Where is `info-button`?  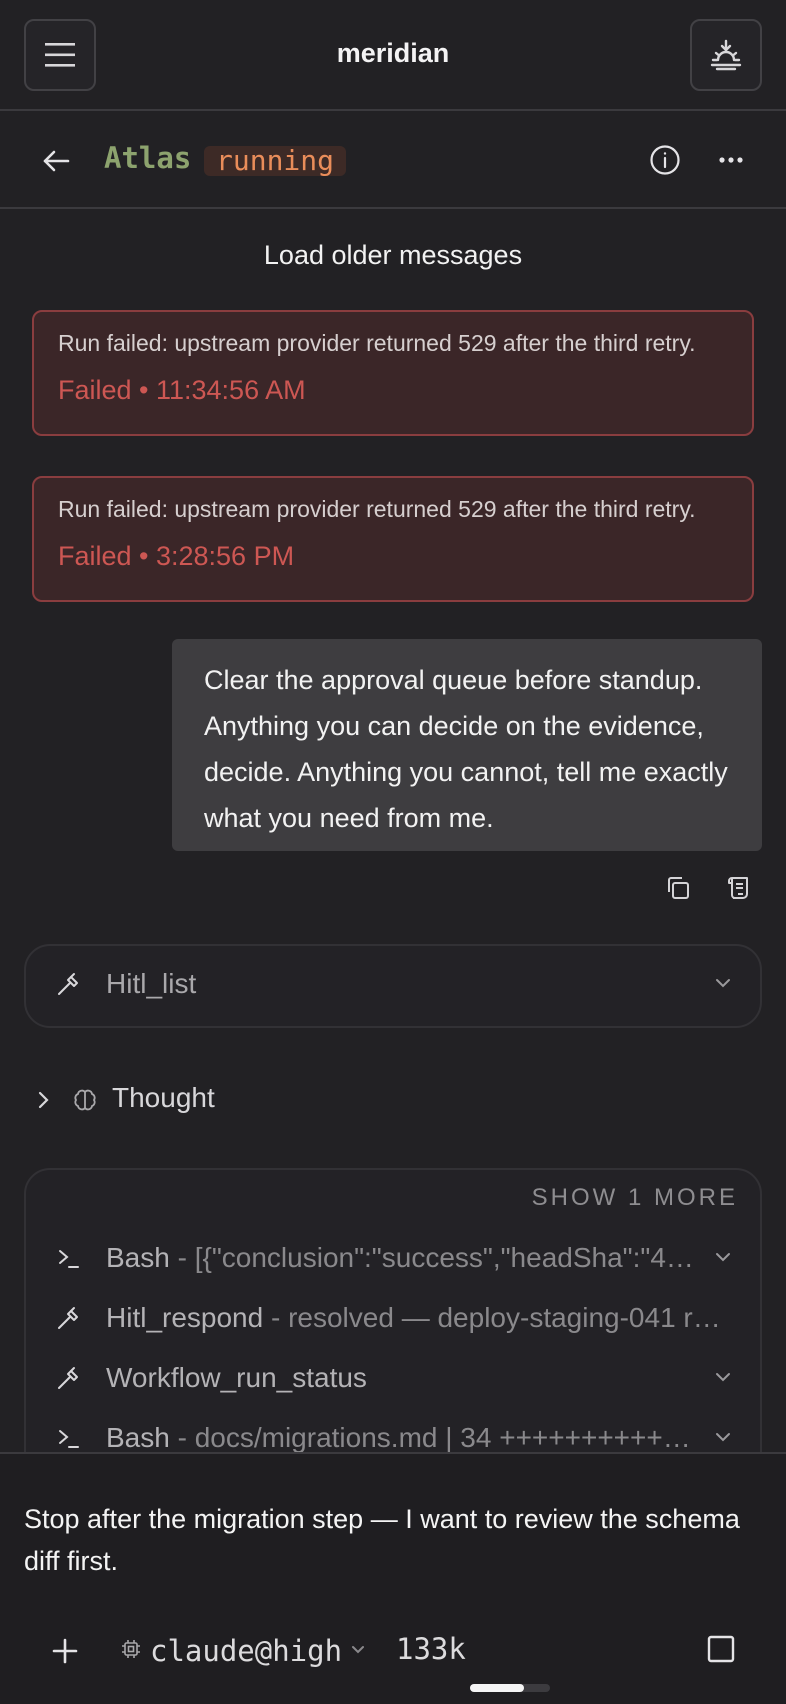
info-button is located at coordinates (665, 160).